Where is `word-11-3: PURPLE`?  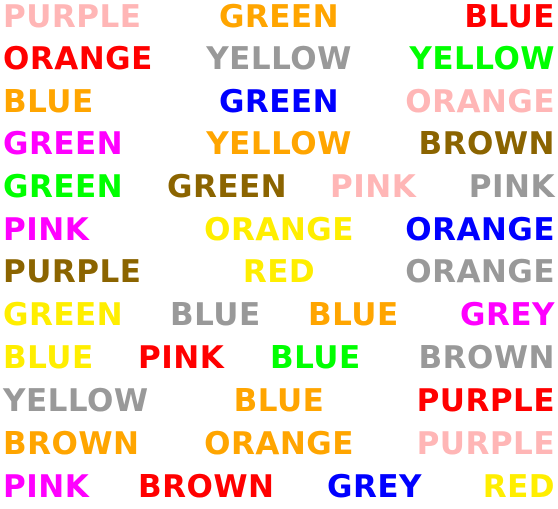
word-11-3: PURPLE is located at coordinates (485, 444).